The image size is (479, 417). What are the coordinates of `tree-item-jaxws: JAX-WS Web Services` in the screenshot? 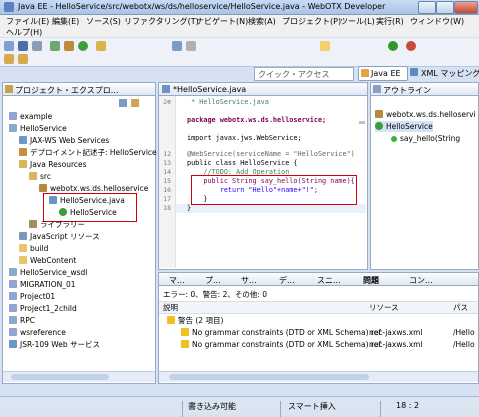 It's located at (64, 140).